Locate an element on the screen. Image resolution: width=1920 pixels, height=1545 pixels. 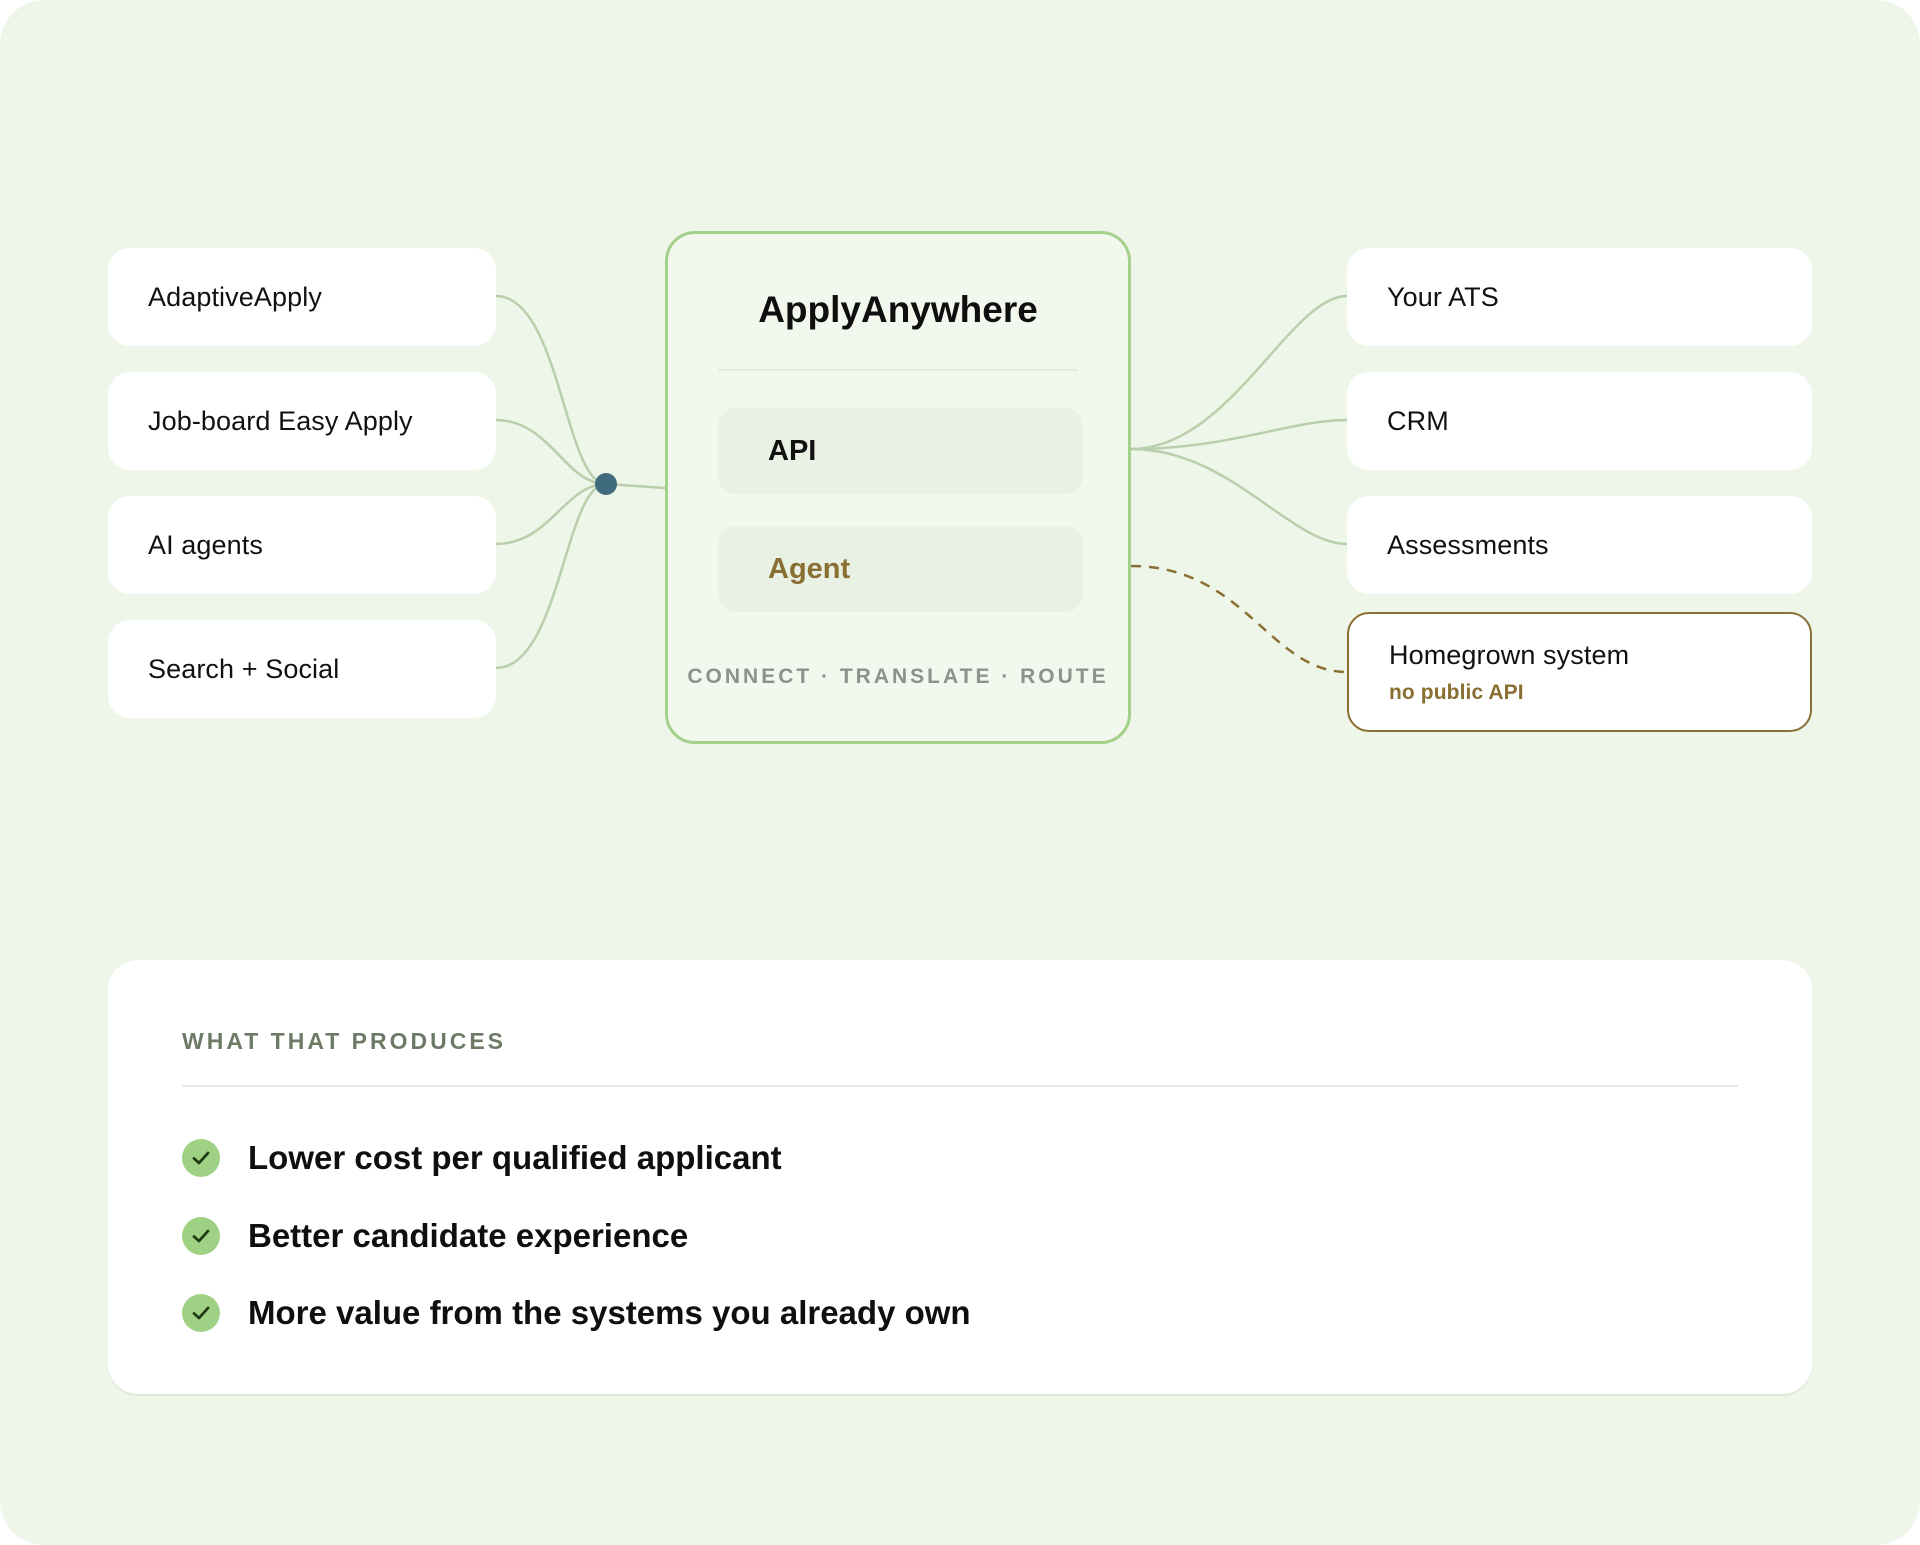
result-item: Better candidate experience is located at coordinates (435, 1236).